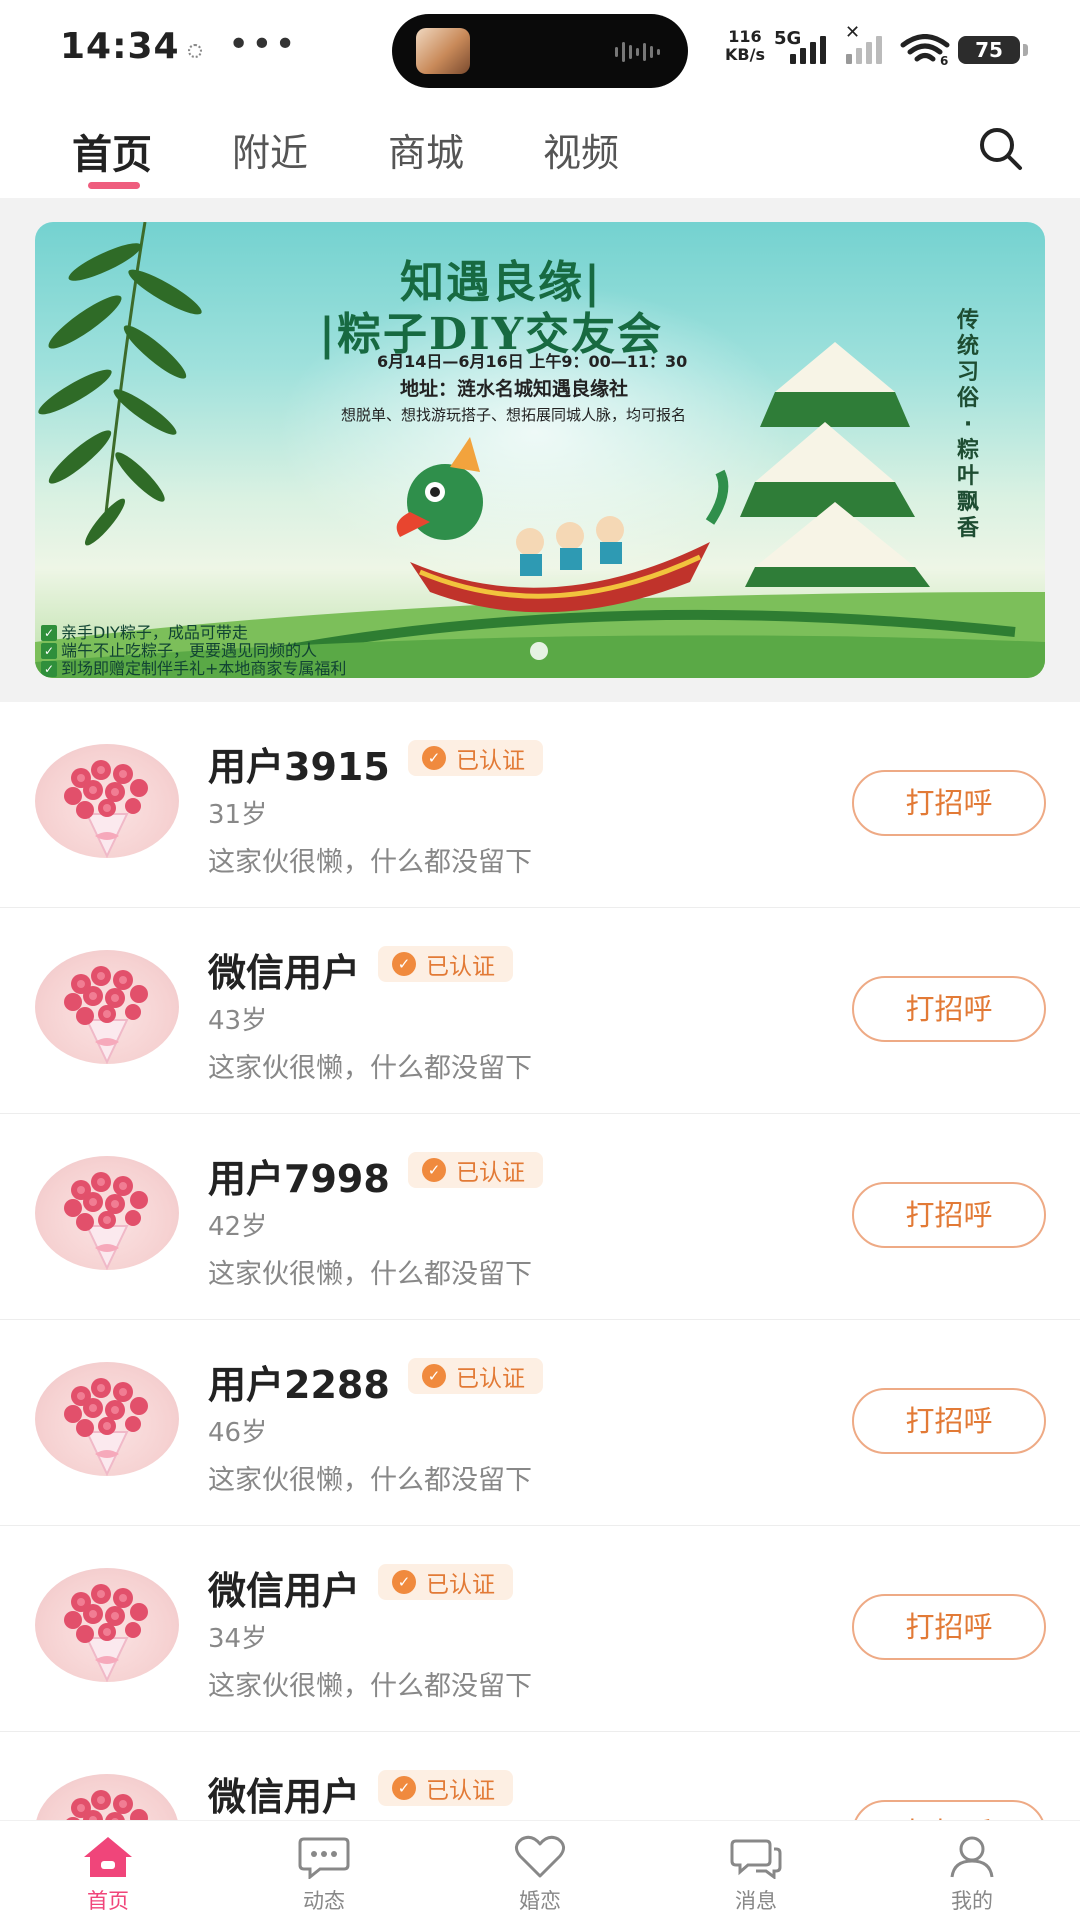 The width and height of the screenshot is (1080, 1920). What do you see at coordinates (299, 1381) in the screenshot?
I see `user-name: 用户2288` at bounding box center [299, 1381].